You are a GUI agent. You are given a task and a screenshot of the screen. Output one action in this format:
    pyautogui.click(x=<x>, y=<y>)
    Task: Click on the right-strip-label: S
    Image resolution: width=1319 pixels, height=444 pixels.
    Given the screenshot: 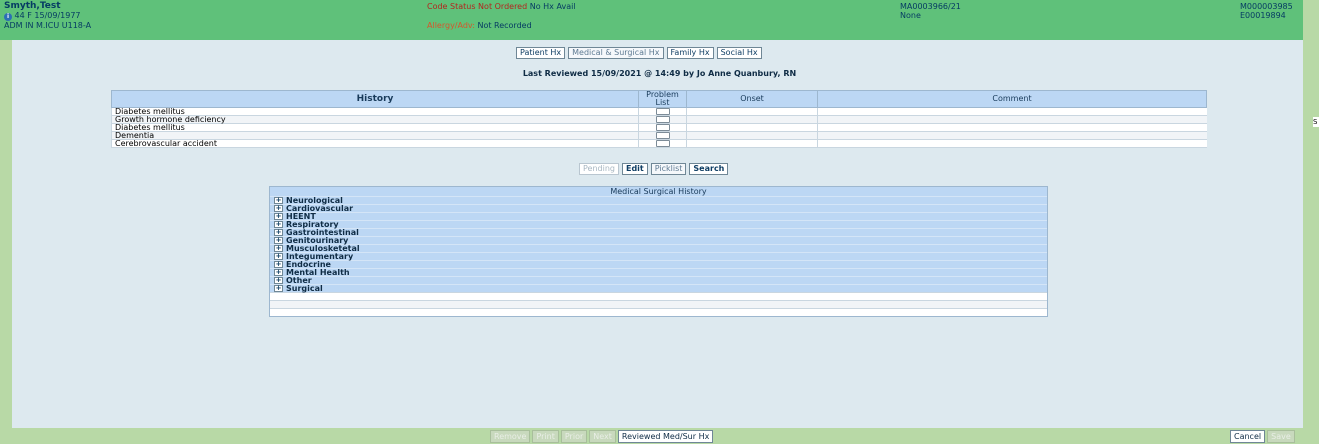 What is the action you would take?
    pyautogui.click(x=1316, y=122)
    